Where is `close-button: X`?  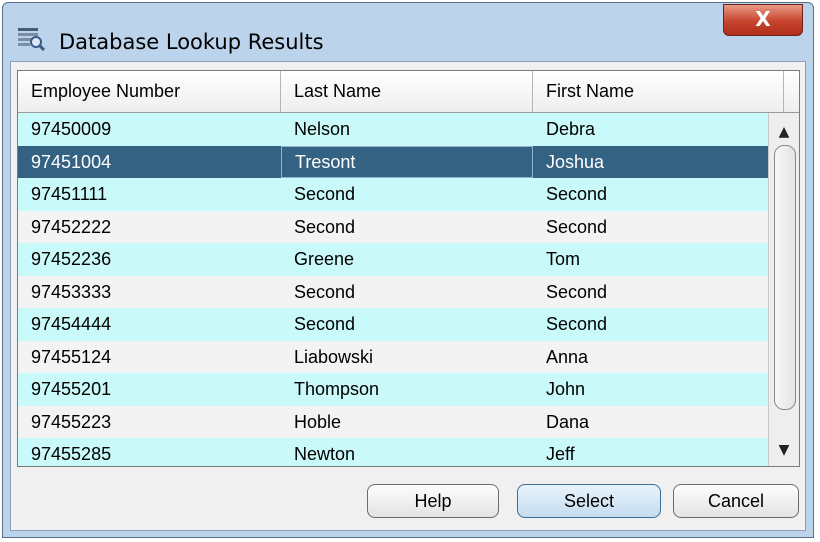 close-button: X is located at coordinates (763, 20).